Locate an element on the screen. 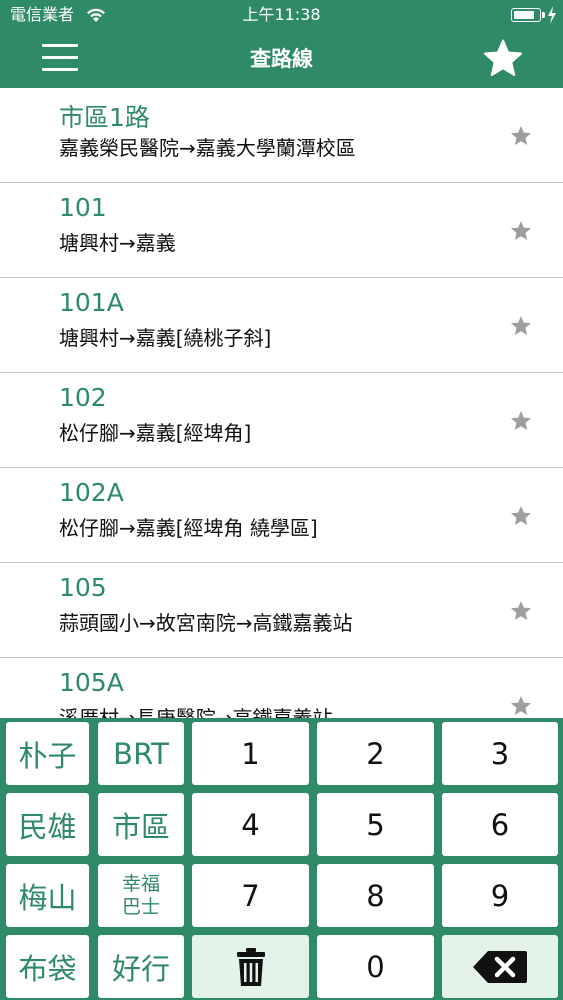  route-row: 101 塘興村→嘉義 is located at coordinates (281, 230).